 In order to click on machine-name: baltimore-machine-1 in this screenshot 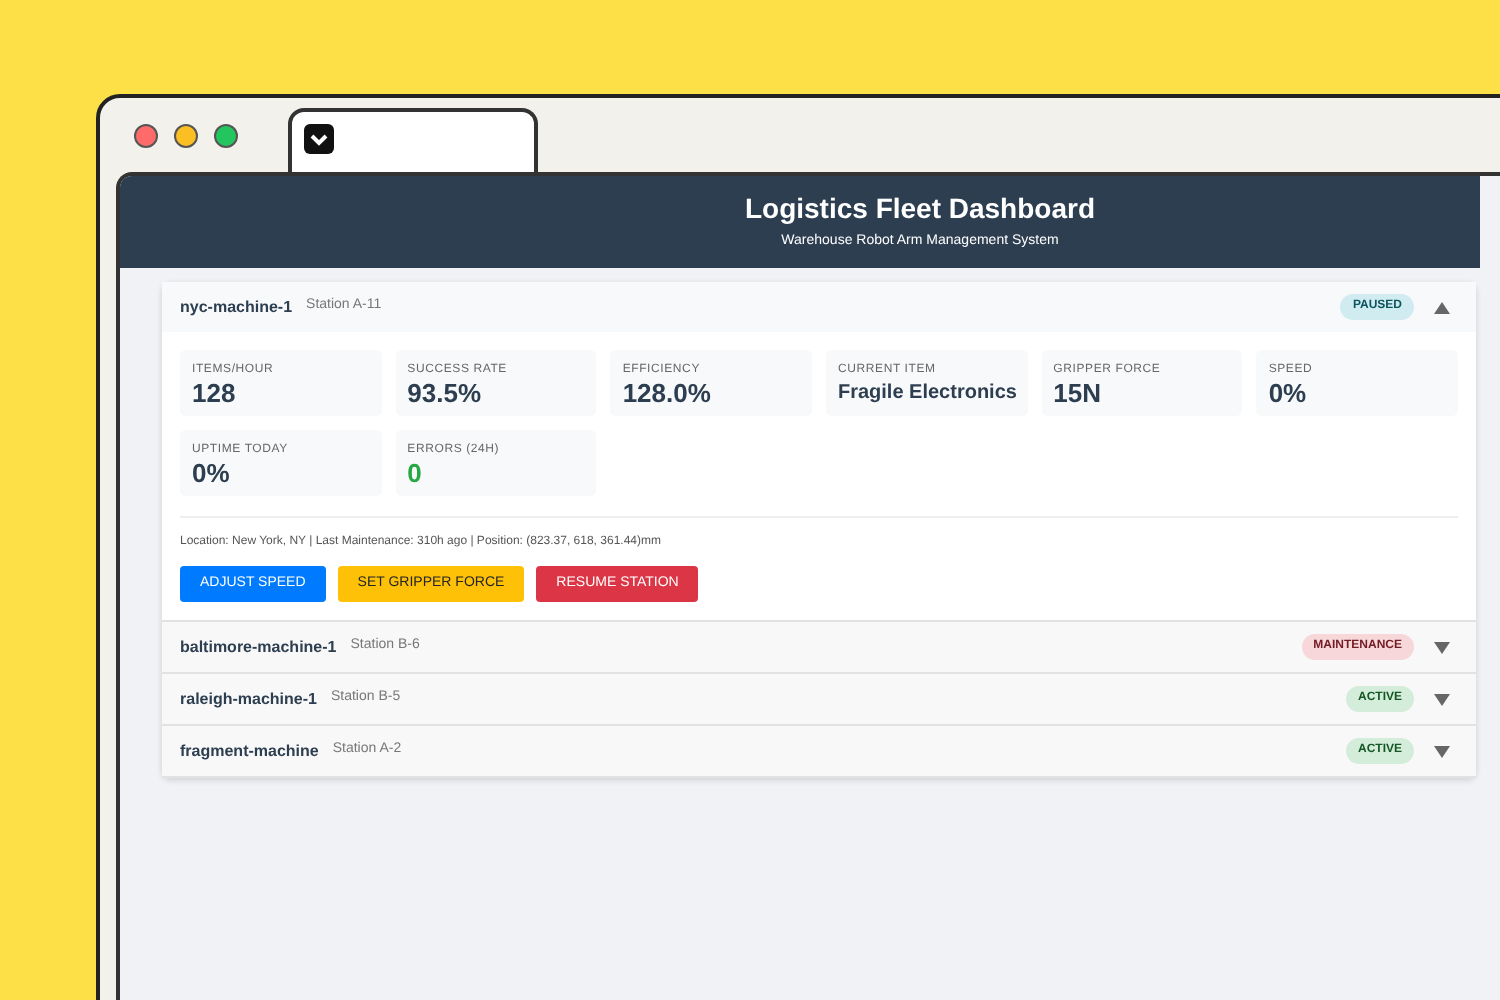, I will do `click(258, 647)`.